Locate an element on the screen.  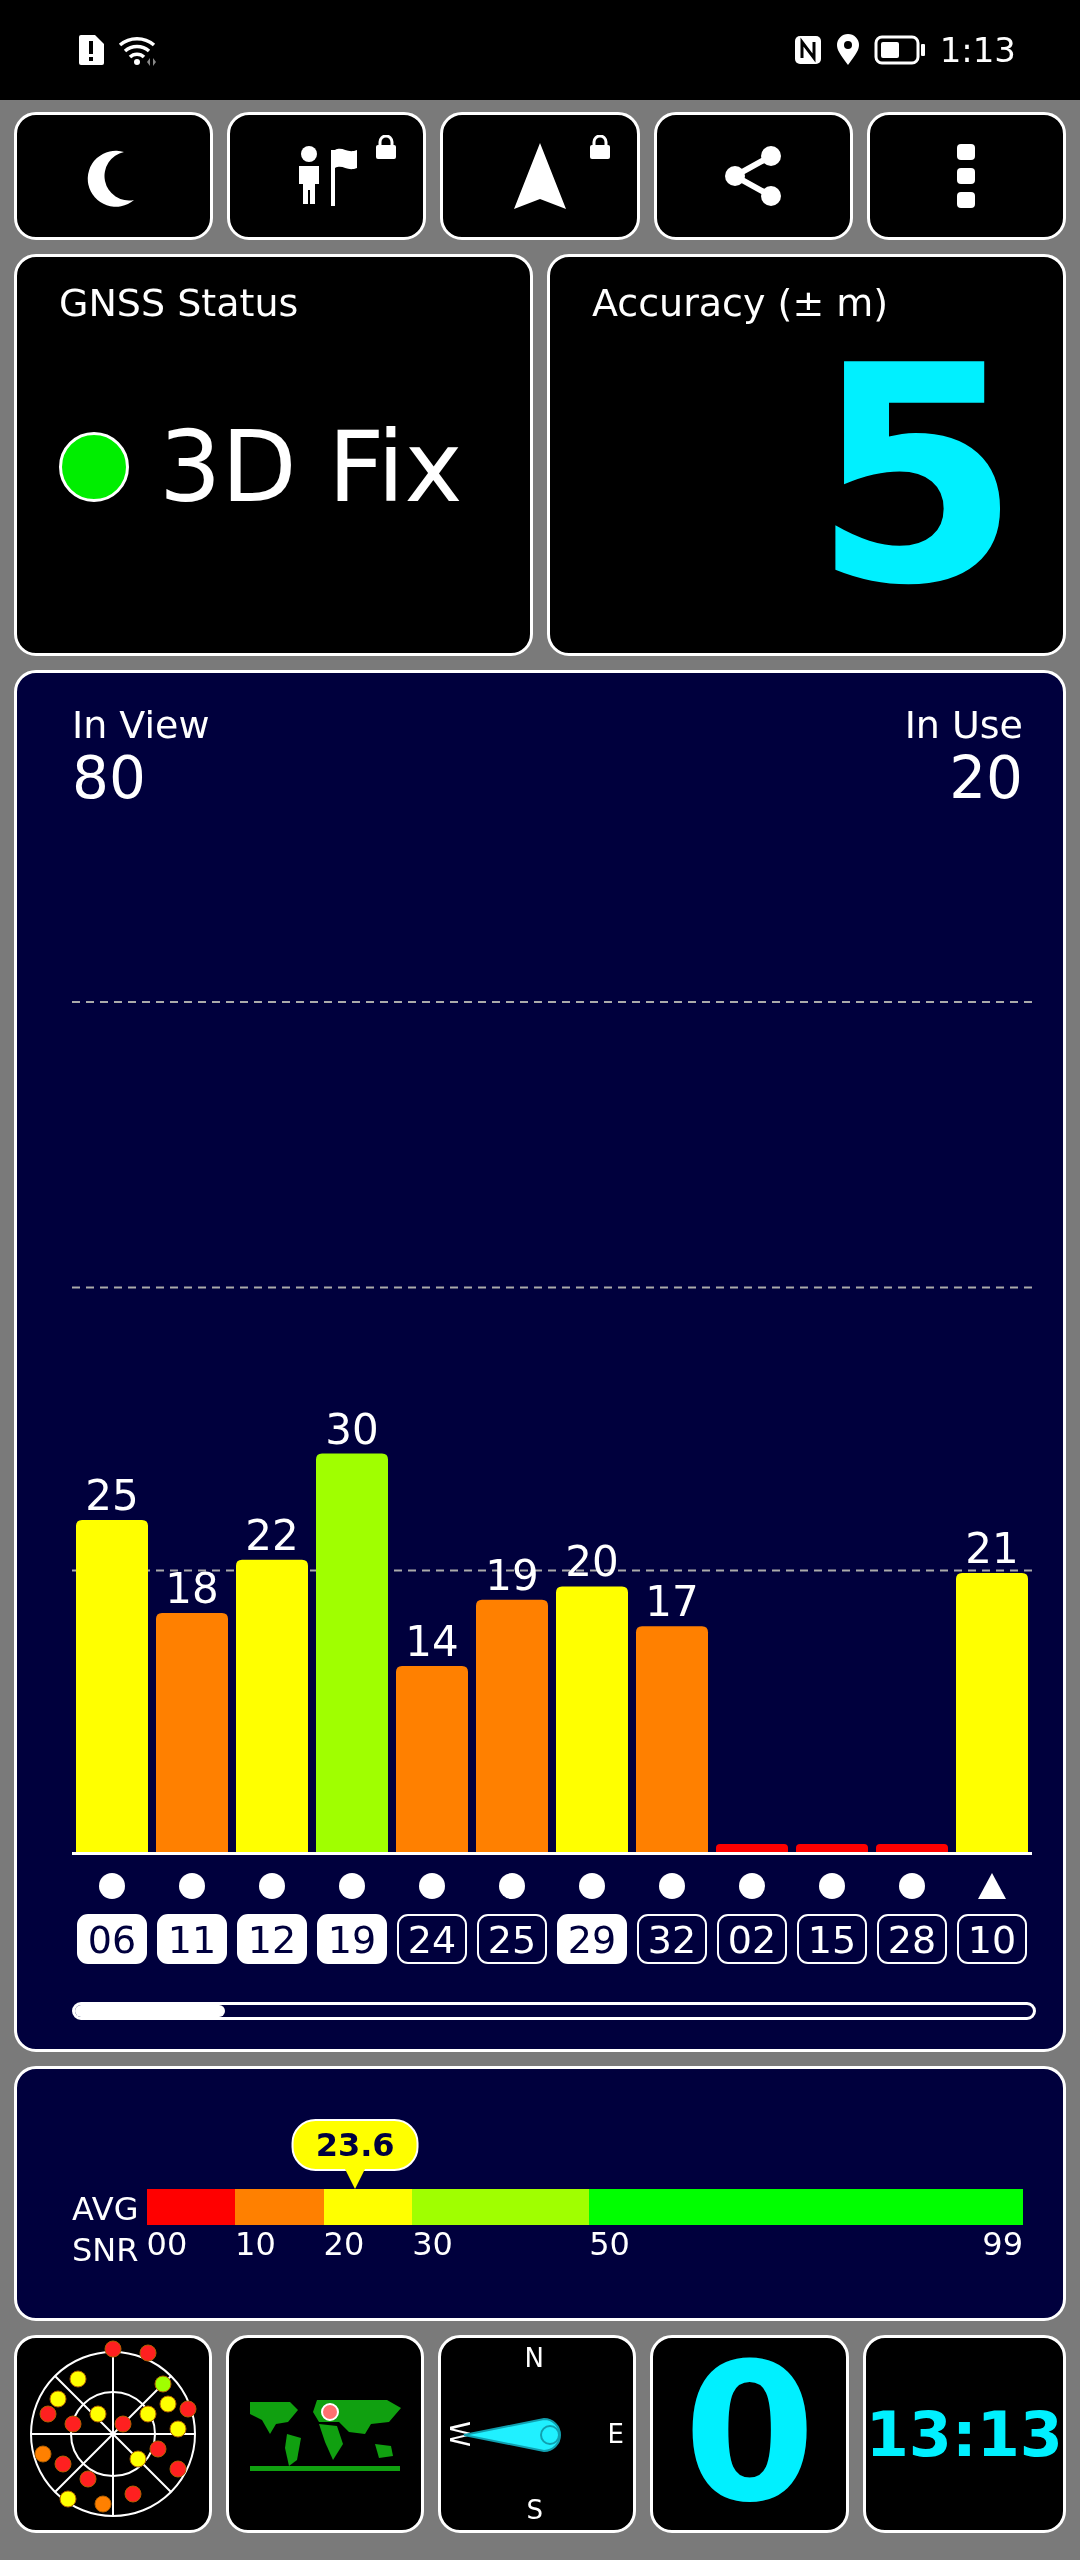
scale-tick: 99 is located at coordinates (1002, 2244).